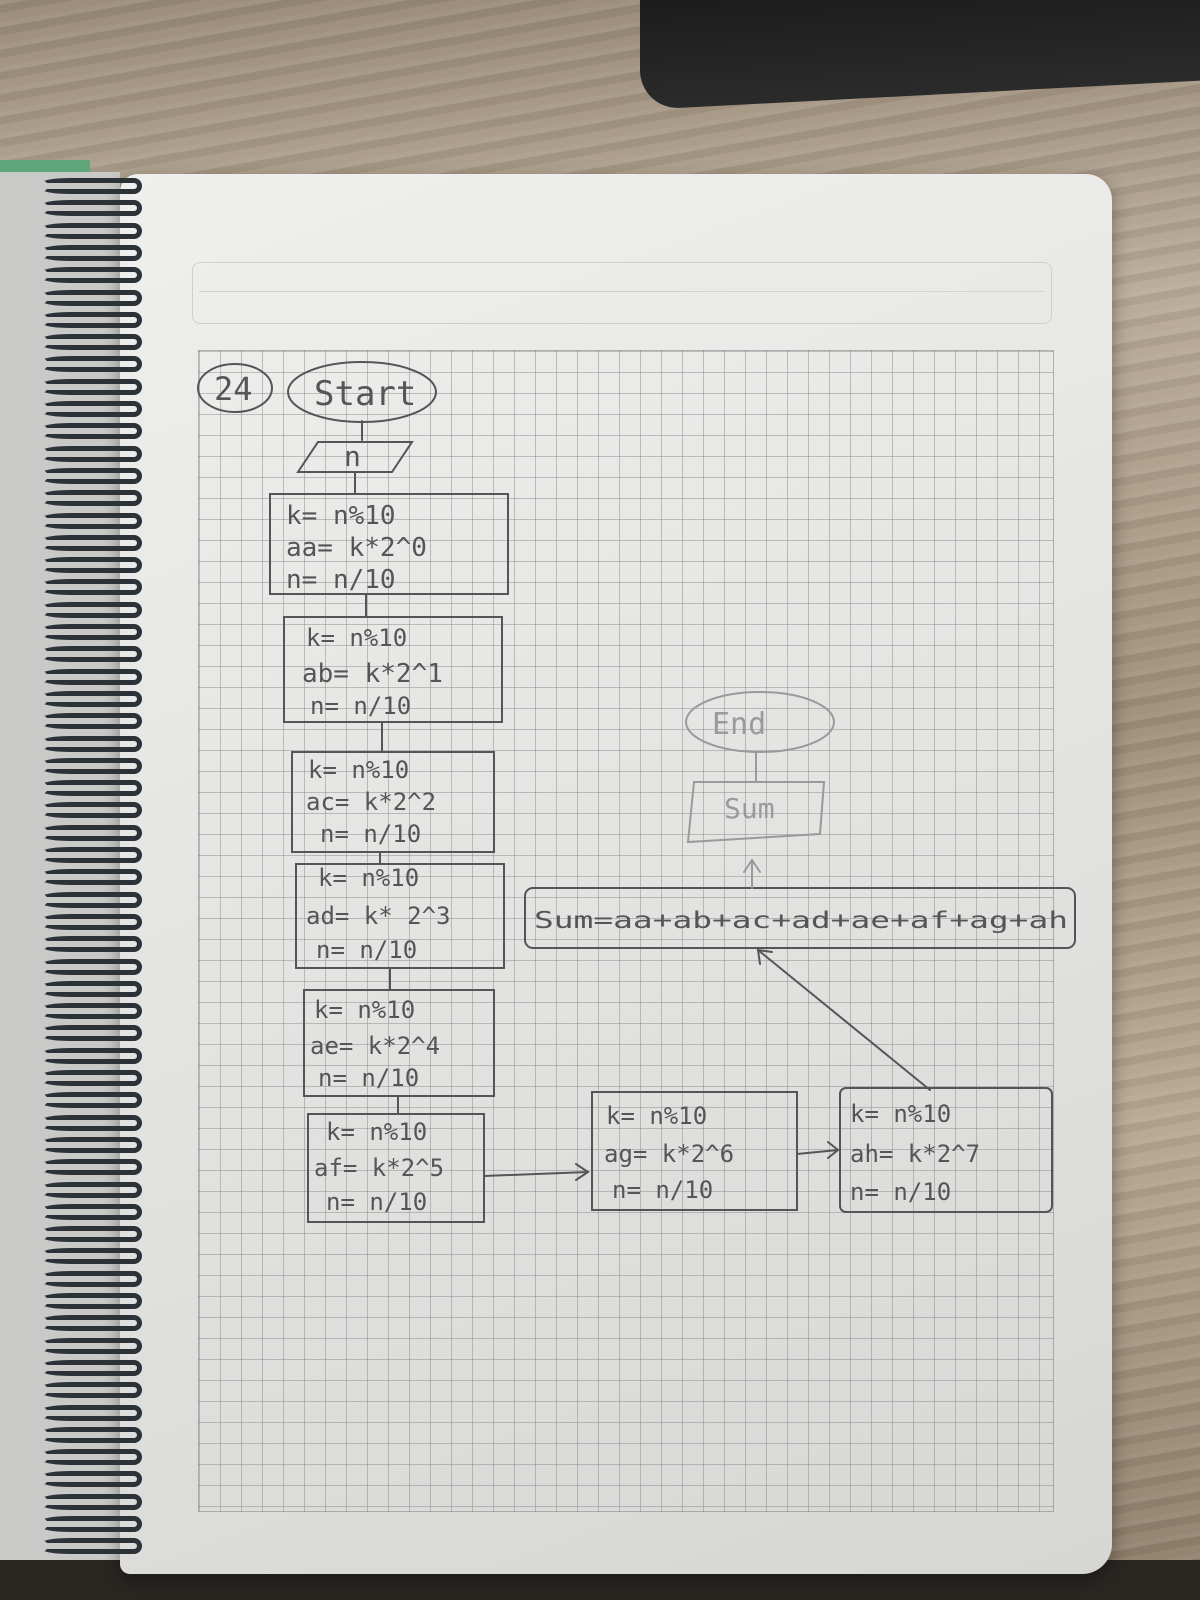  Describe the element at coordinates (900, 1192) in the screenshot. I see `block-8-line-3: n= n/10` at that location.